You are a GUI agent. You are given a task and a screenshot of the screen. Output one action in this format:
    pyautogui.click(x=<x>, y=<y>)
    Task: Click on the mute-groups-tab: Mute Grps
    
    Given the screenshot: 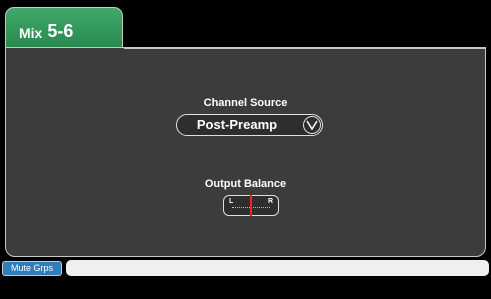 What is the action you would take?
    pyautogui.click(x=32, y=268)
    